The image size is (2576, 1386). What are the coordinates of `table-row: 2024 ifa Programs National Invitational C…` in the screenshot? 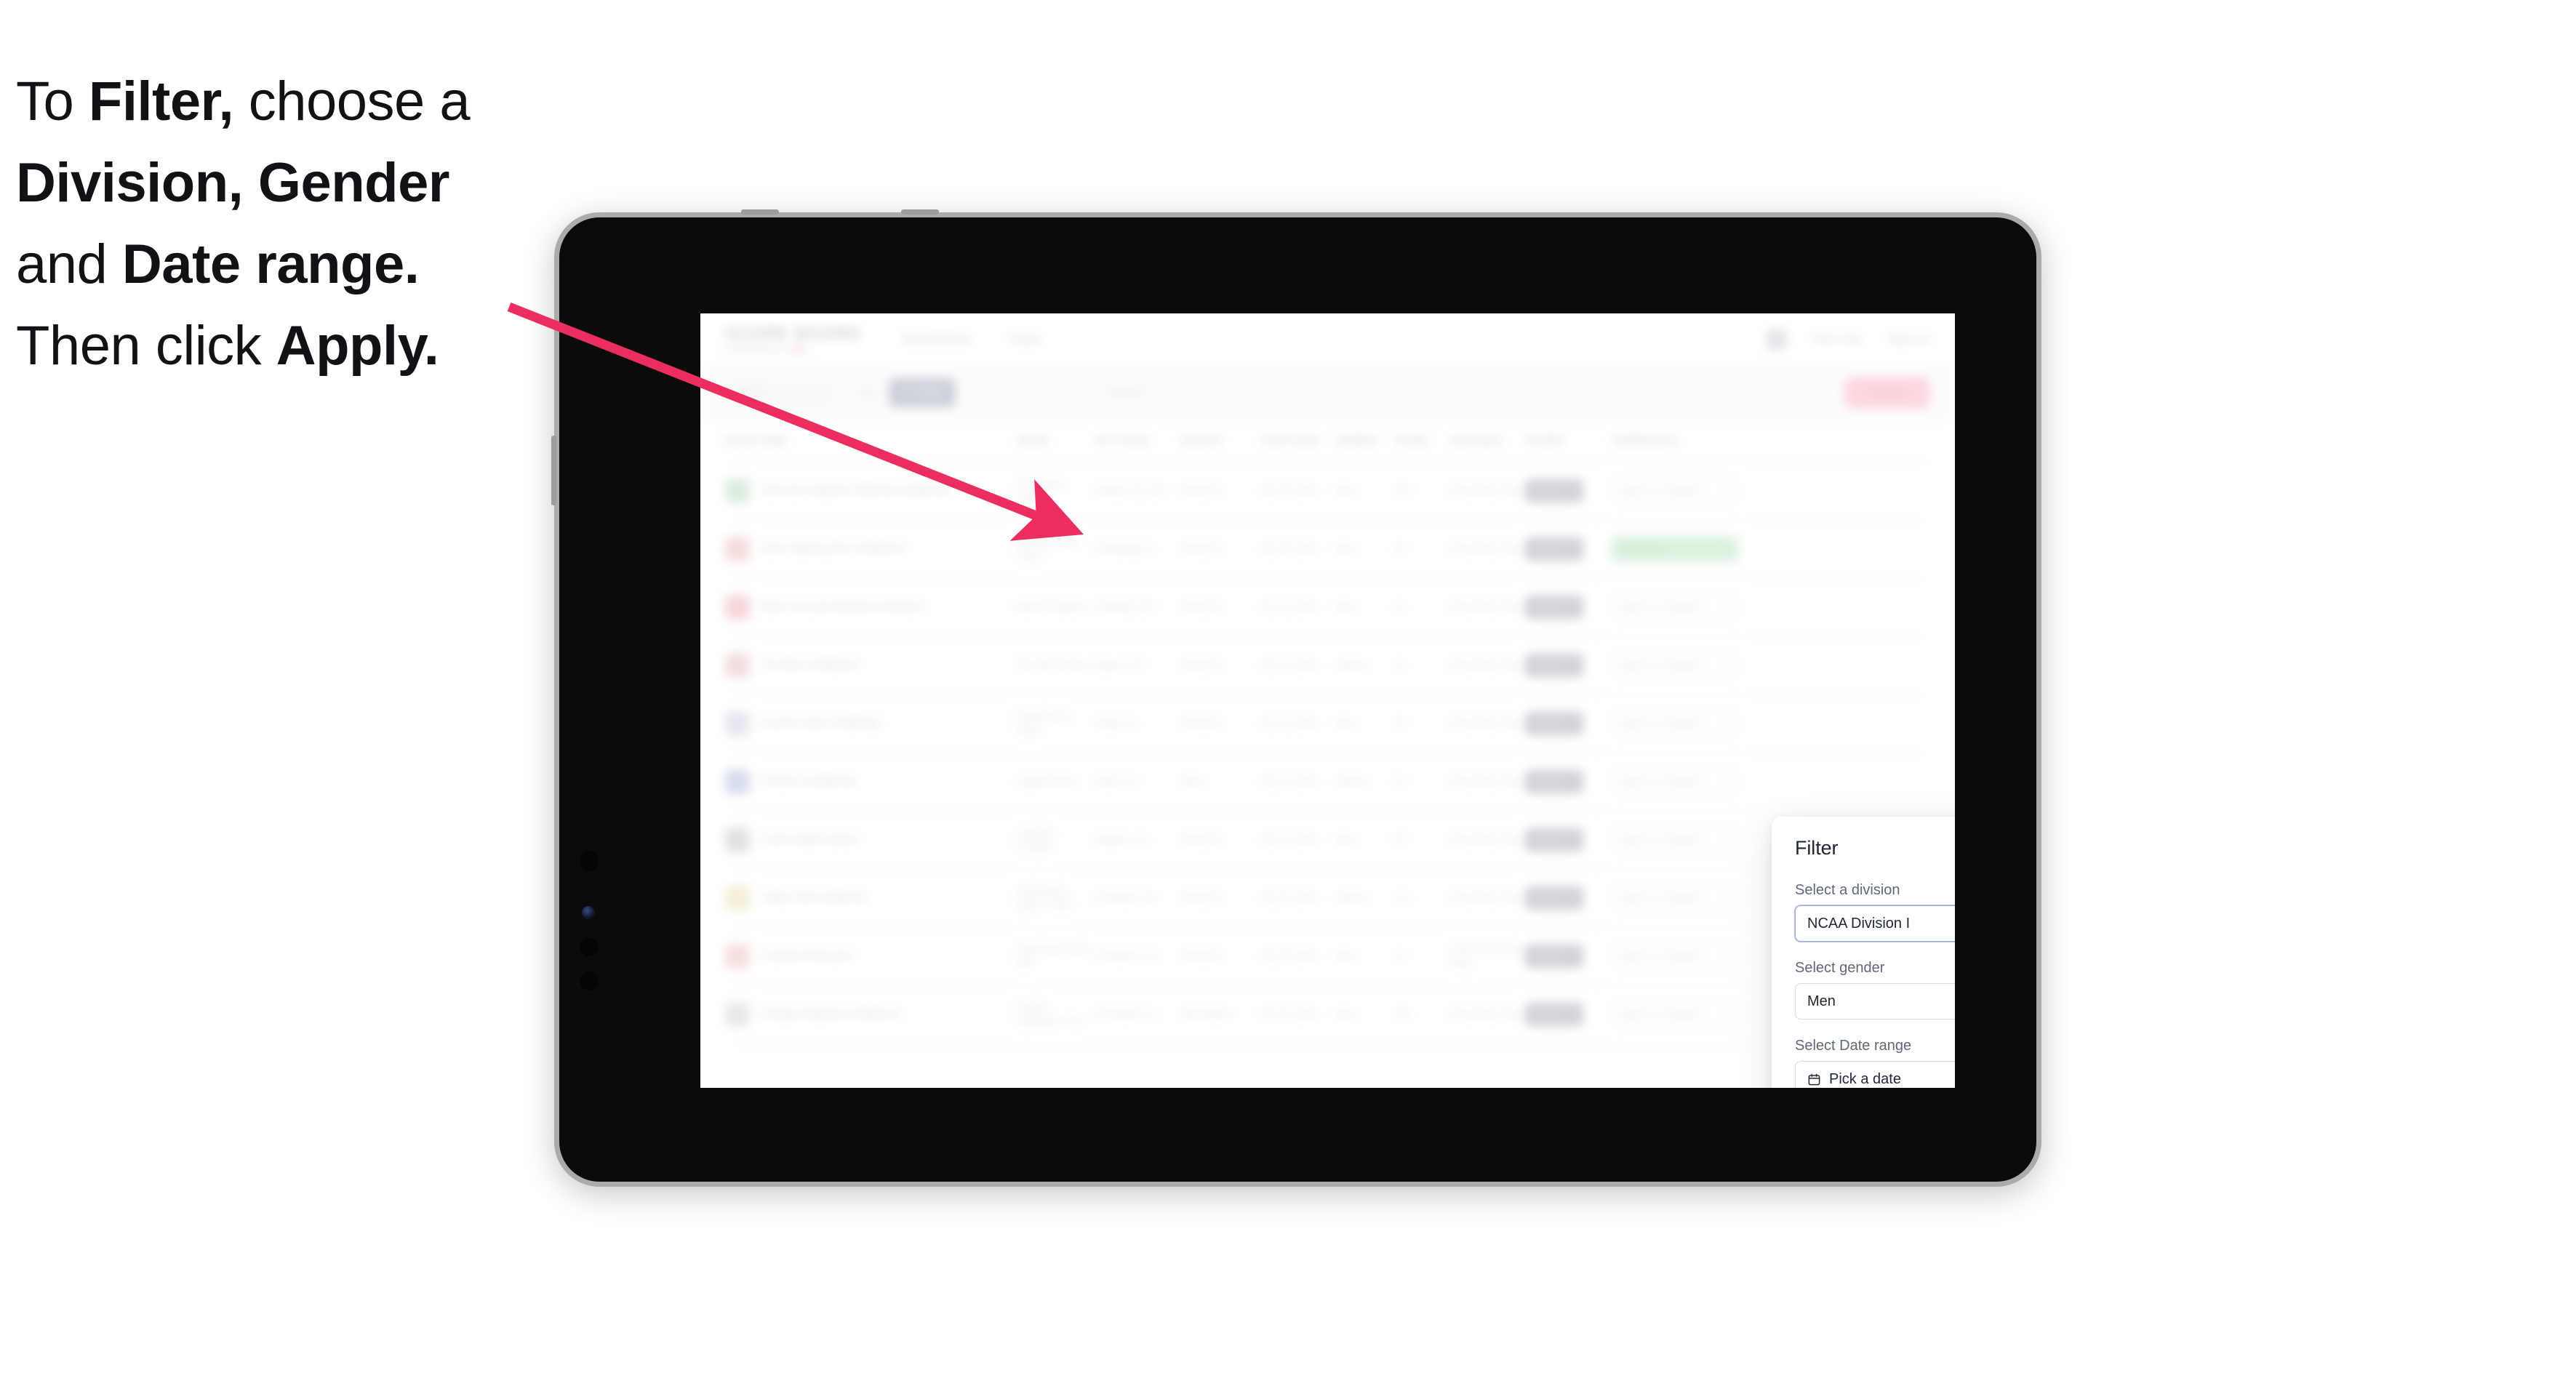 It's located at (1327, 491).